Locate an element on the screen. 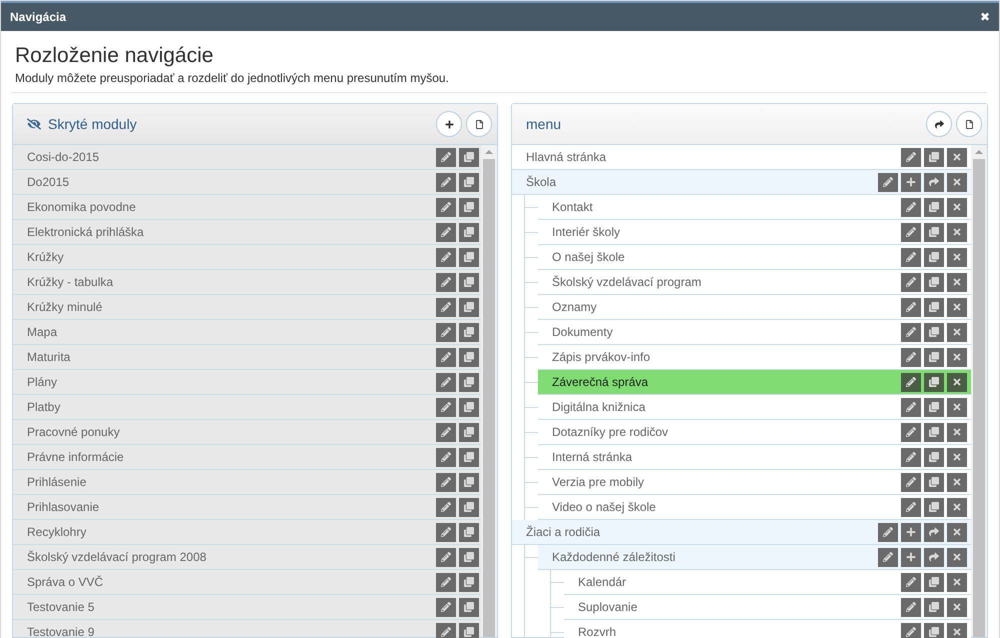 This screenshot has height=638, width=1000. module-item: Mapa is located at coordinates (247, 332).